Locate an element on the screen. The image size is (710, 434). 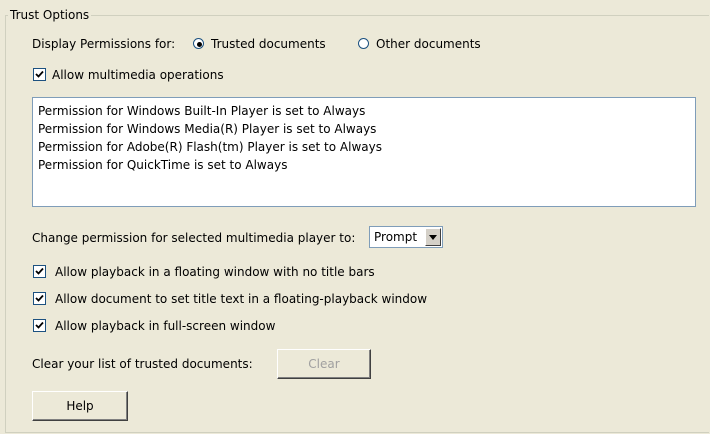
floating-window-checkbox is located at coordinates (39, 271).